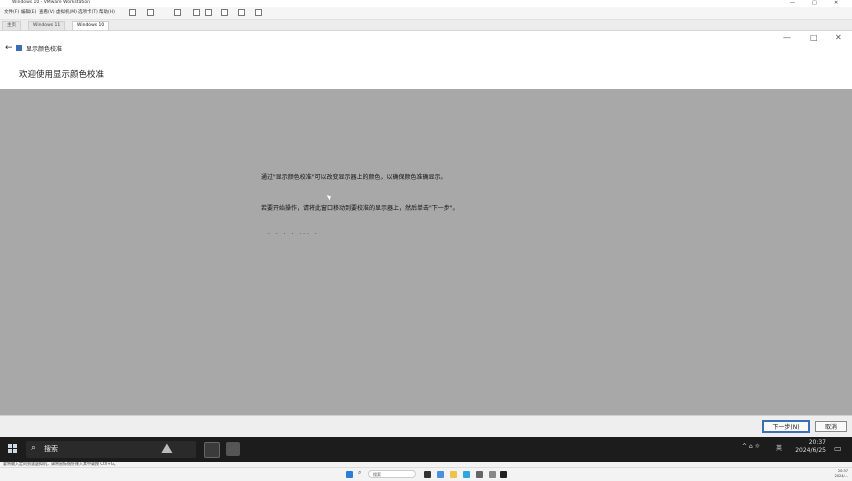 This screenshot has height=481, width=852. I want to click on host-window-title: Windows 10 - VMware Workstation, so click(51, 2).